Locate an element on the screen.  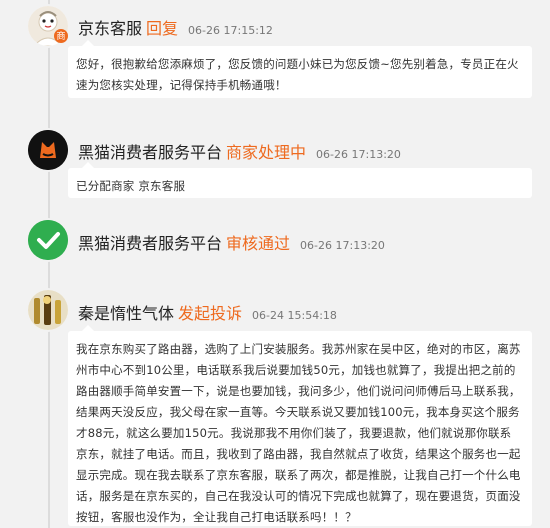
entry-header: 秦是惰性气体 发起投诉 06-24 15:54:18 is located at coordinates (207, 312).